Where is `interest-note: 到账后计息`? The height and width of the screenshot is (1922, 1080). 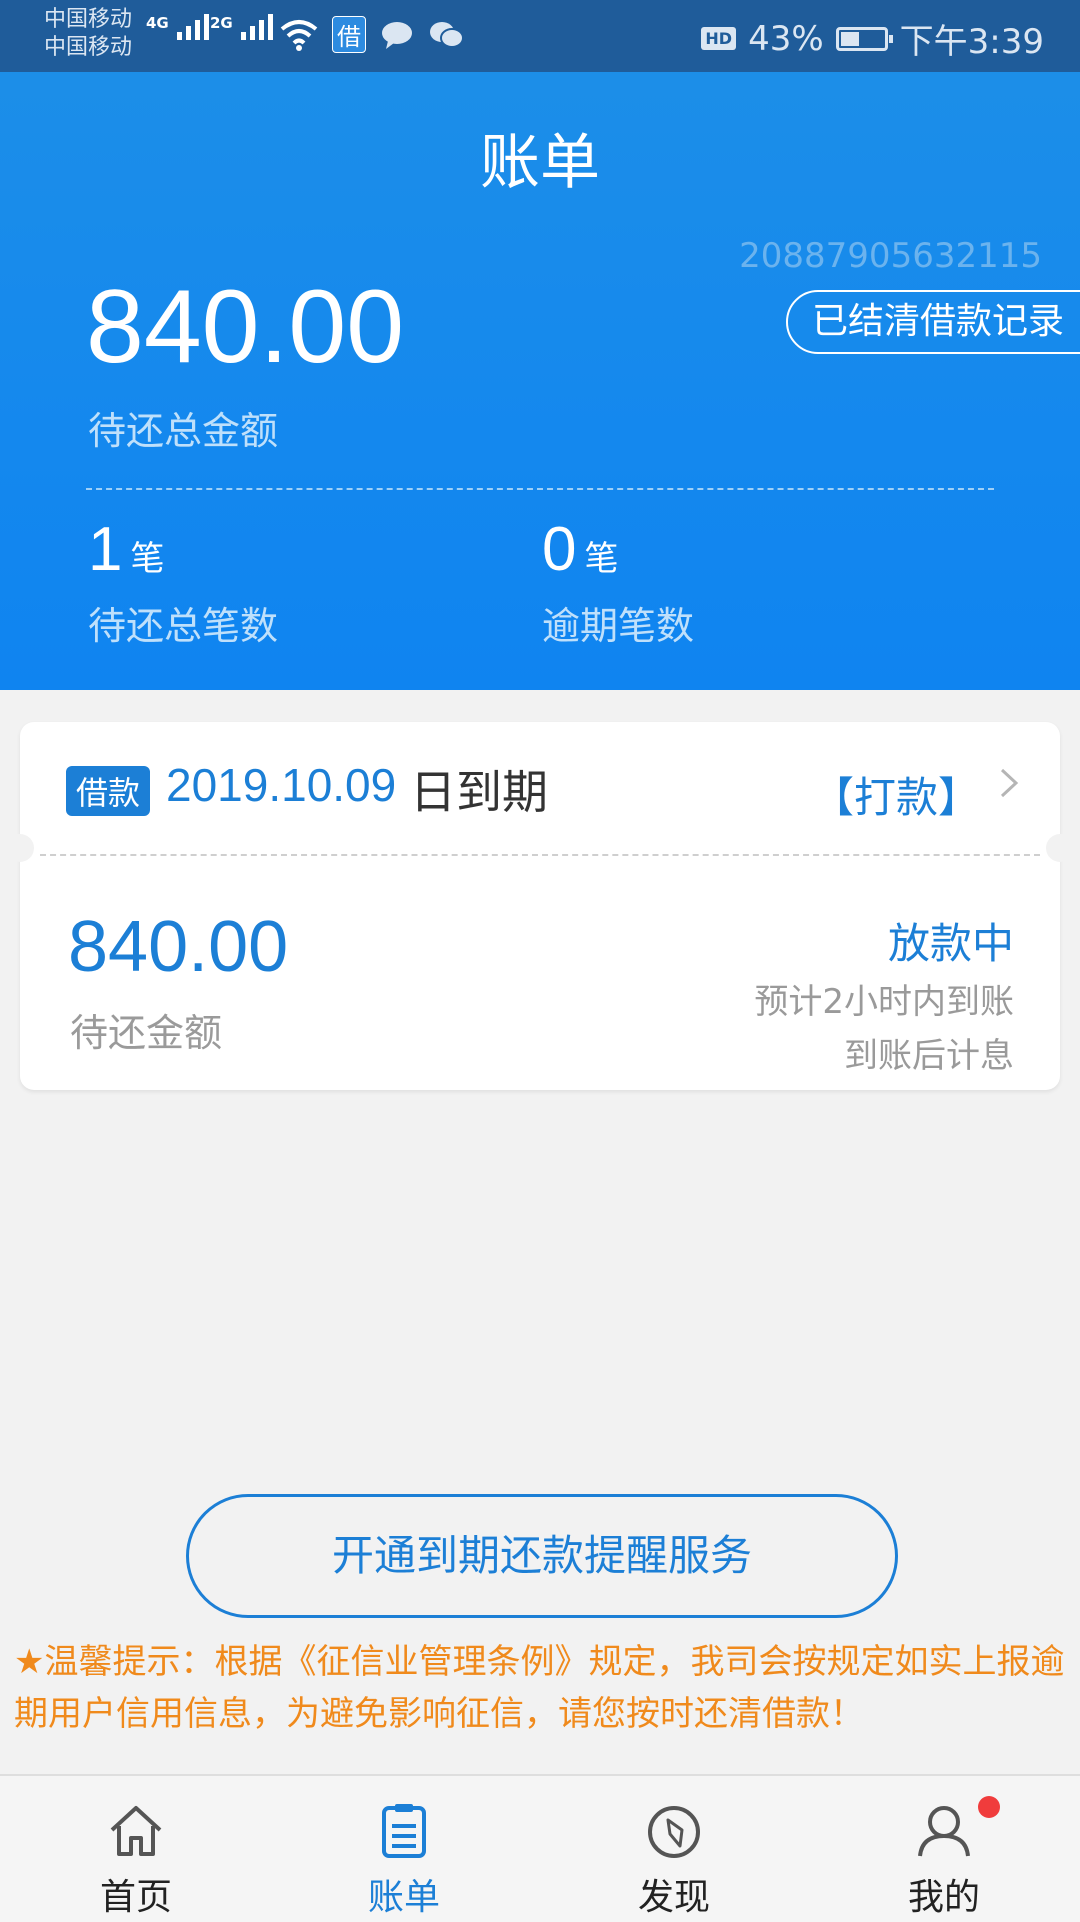
interest-note: 到账后计息 is located at coordinates (929, 1056).